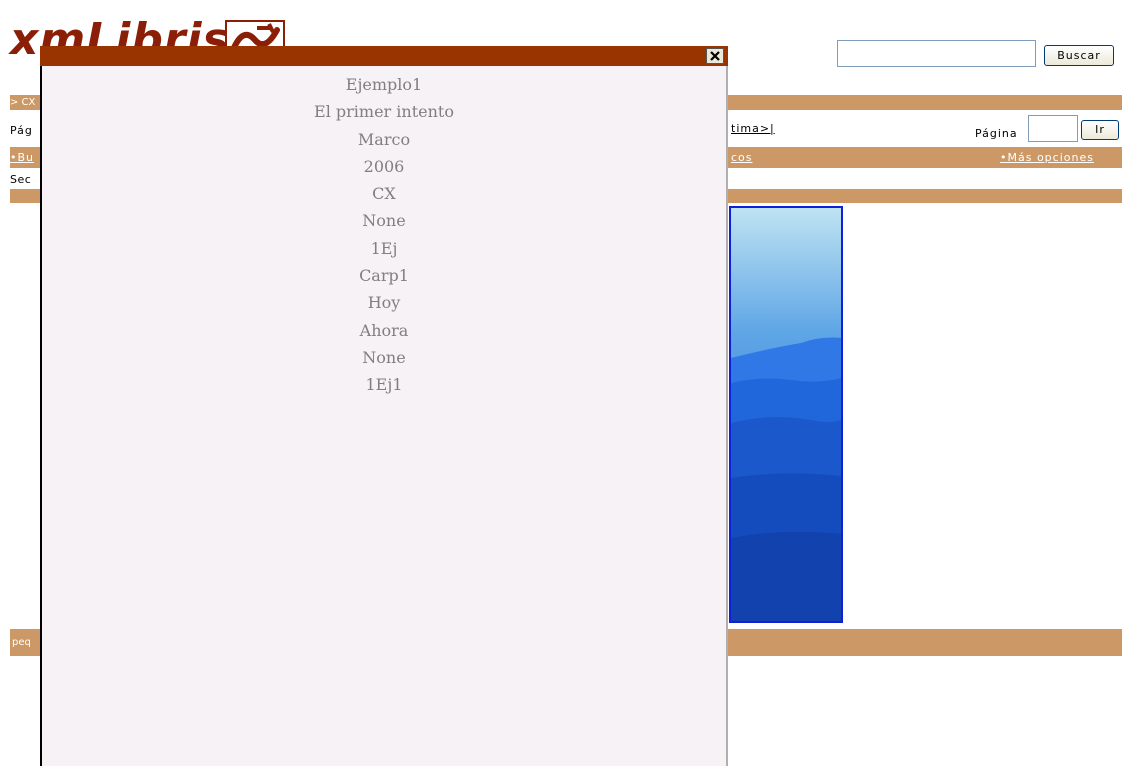 This screenshot has height=766, width=1126. What do you see at coordinates (786, 414) in the screenshot?
I see `mountain-photo` at bounding box center [786, 414].